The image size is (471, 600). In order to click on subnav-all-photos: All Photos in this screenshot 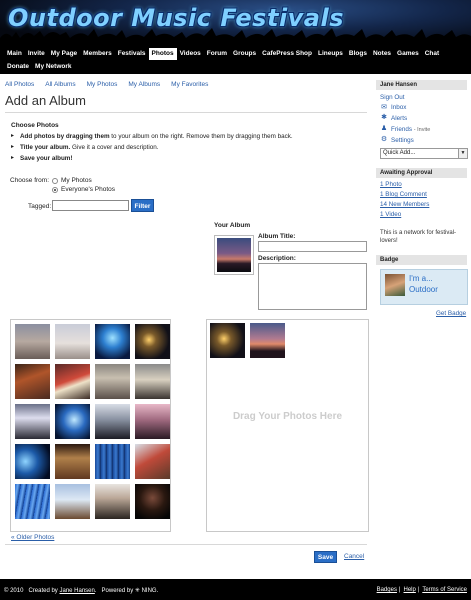, I will do `click(19, 84)`.